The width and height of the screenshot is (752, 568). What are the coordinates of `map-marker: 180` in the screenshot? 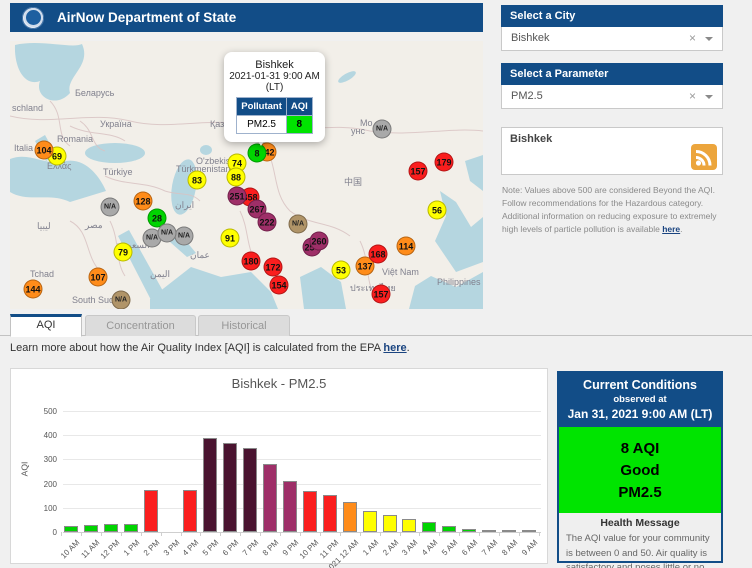 It's located at (251, 261).